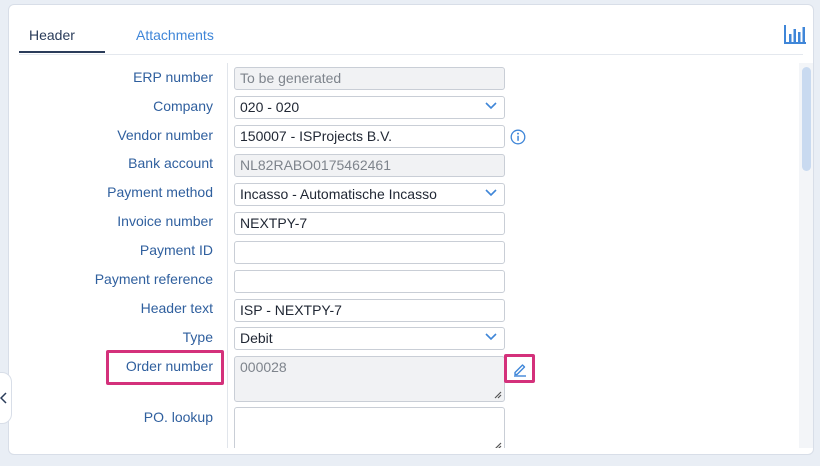 The image size is (820, 466). What do you see at coordinates (369, 379) in the screenshot?
I see `order-number-field: 000028` at bounding box center [369, 379].